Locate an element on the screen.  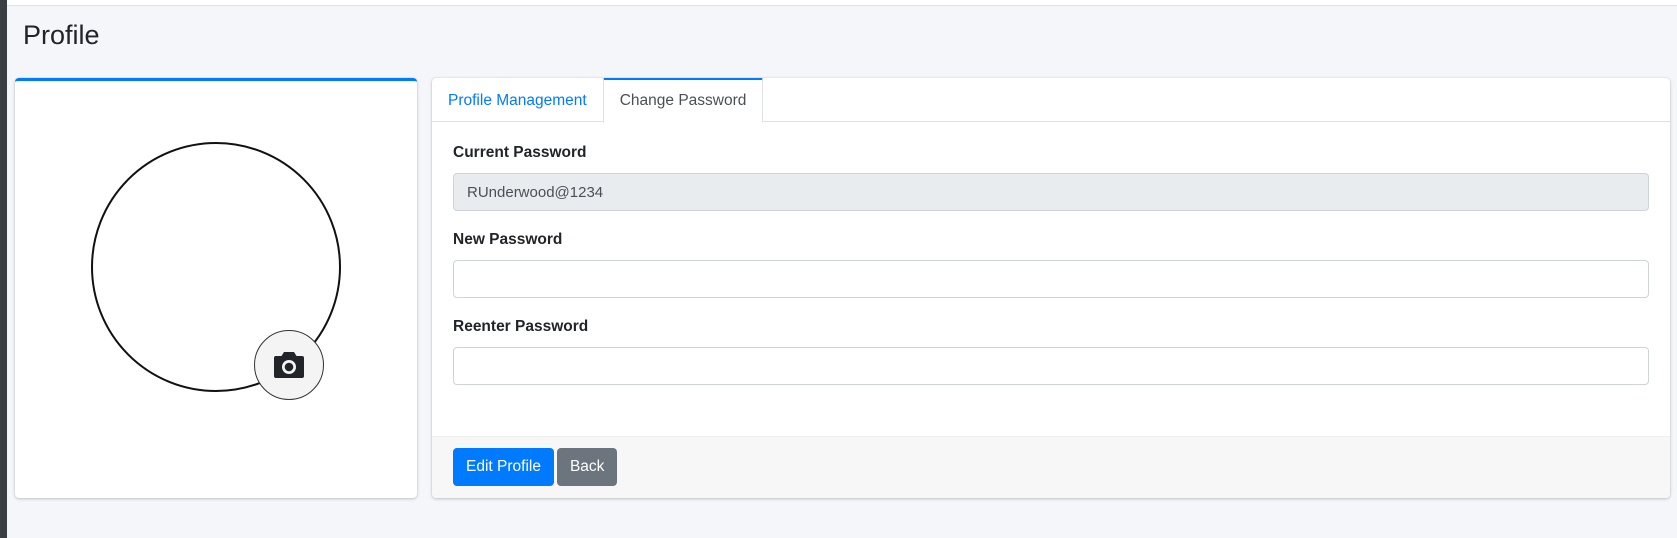
reenter-password-label: Reenter Password is located at coordinates (521, 326).